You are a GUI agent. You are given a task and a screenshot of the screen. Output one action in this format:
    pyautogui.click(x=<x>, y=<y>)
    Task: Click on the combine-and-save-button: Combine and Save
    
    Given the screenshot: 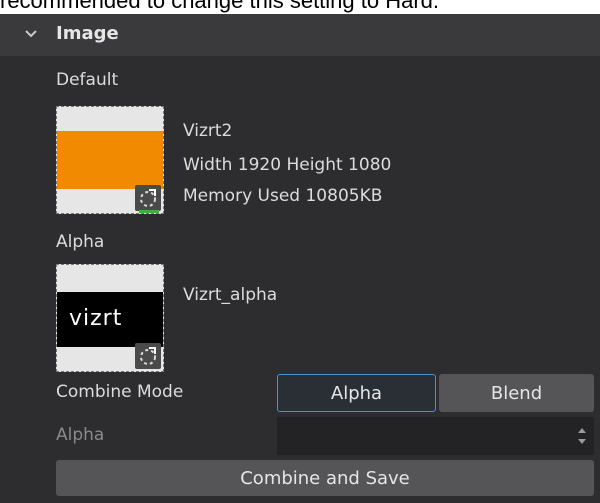 What is the action you would take?
    pyautogui.click(x=325, y=478)
    